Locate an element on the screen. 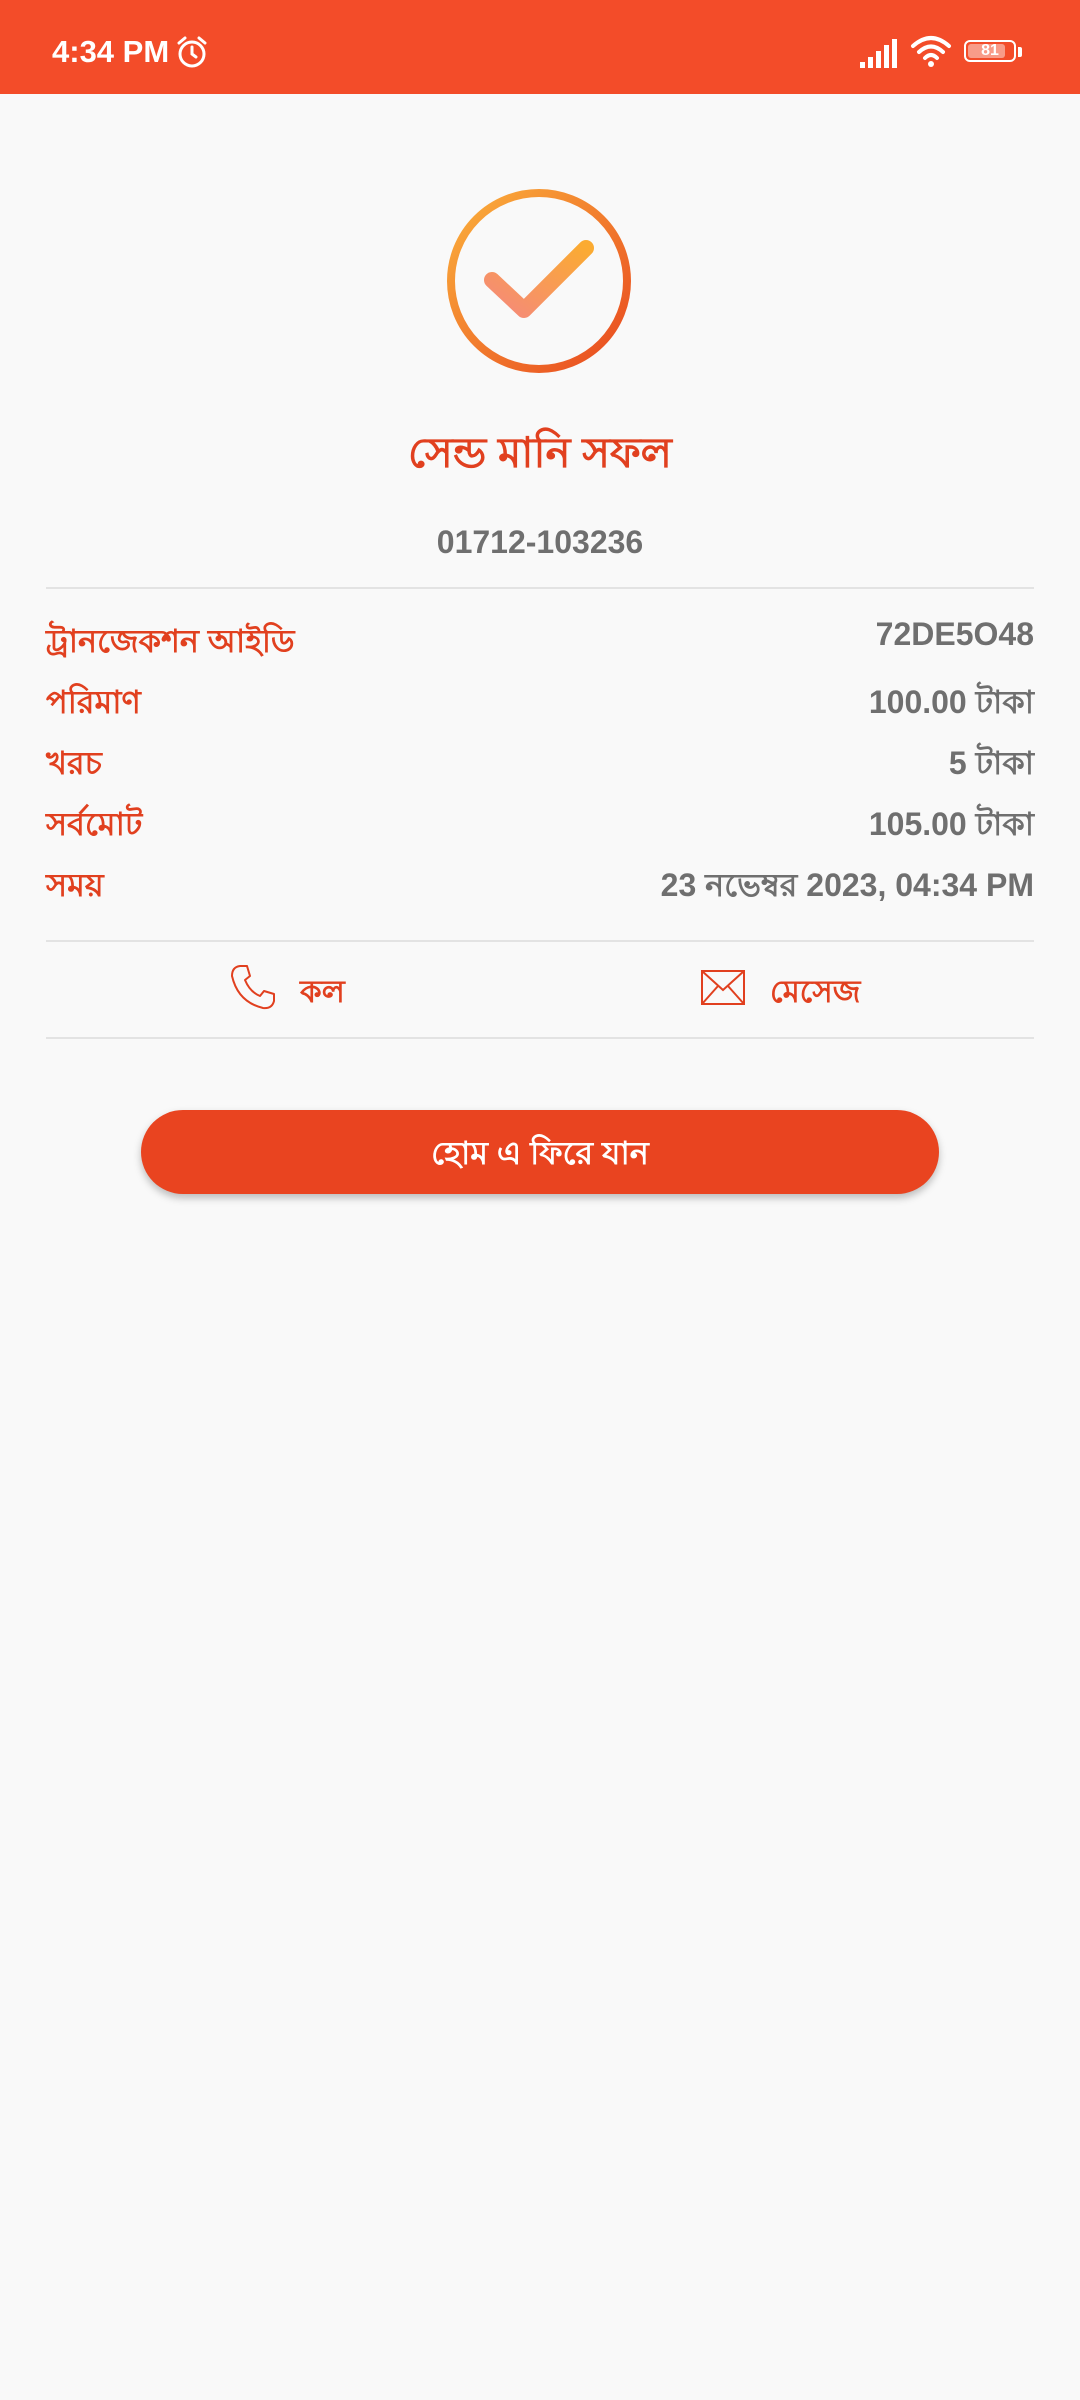 The image size is (1080, 2400). detail-row-total: সর্বমোট 105.00 টাকা is located at coordinates (540, 821).